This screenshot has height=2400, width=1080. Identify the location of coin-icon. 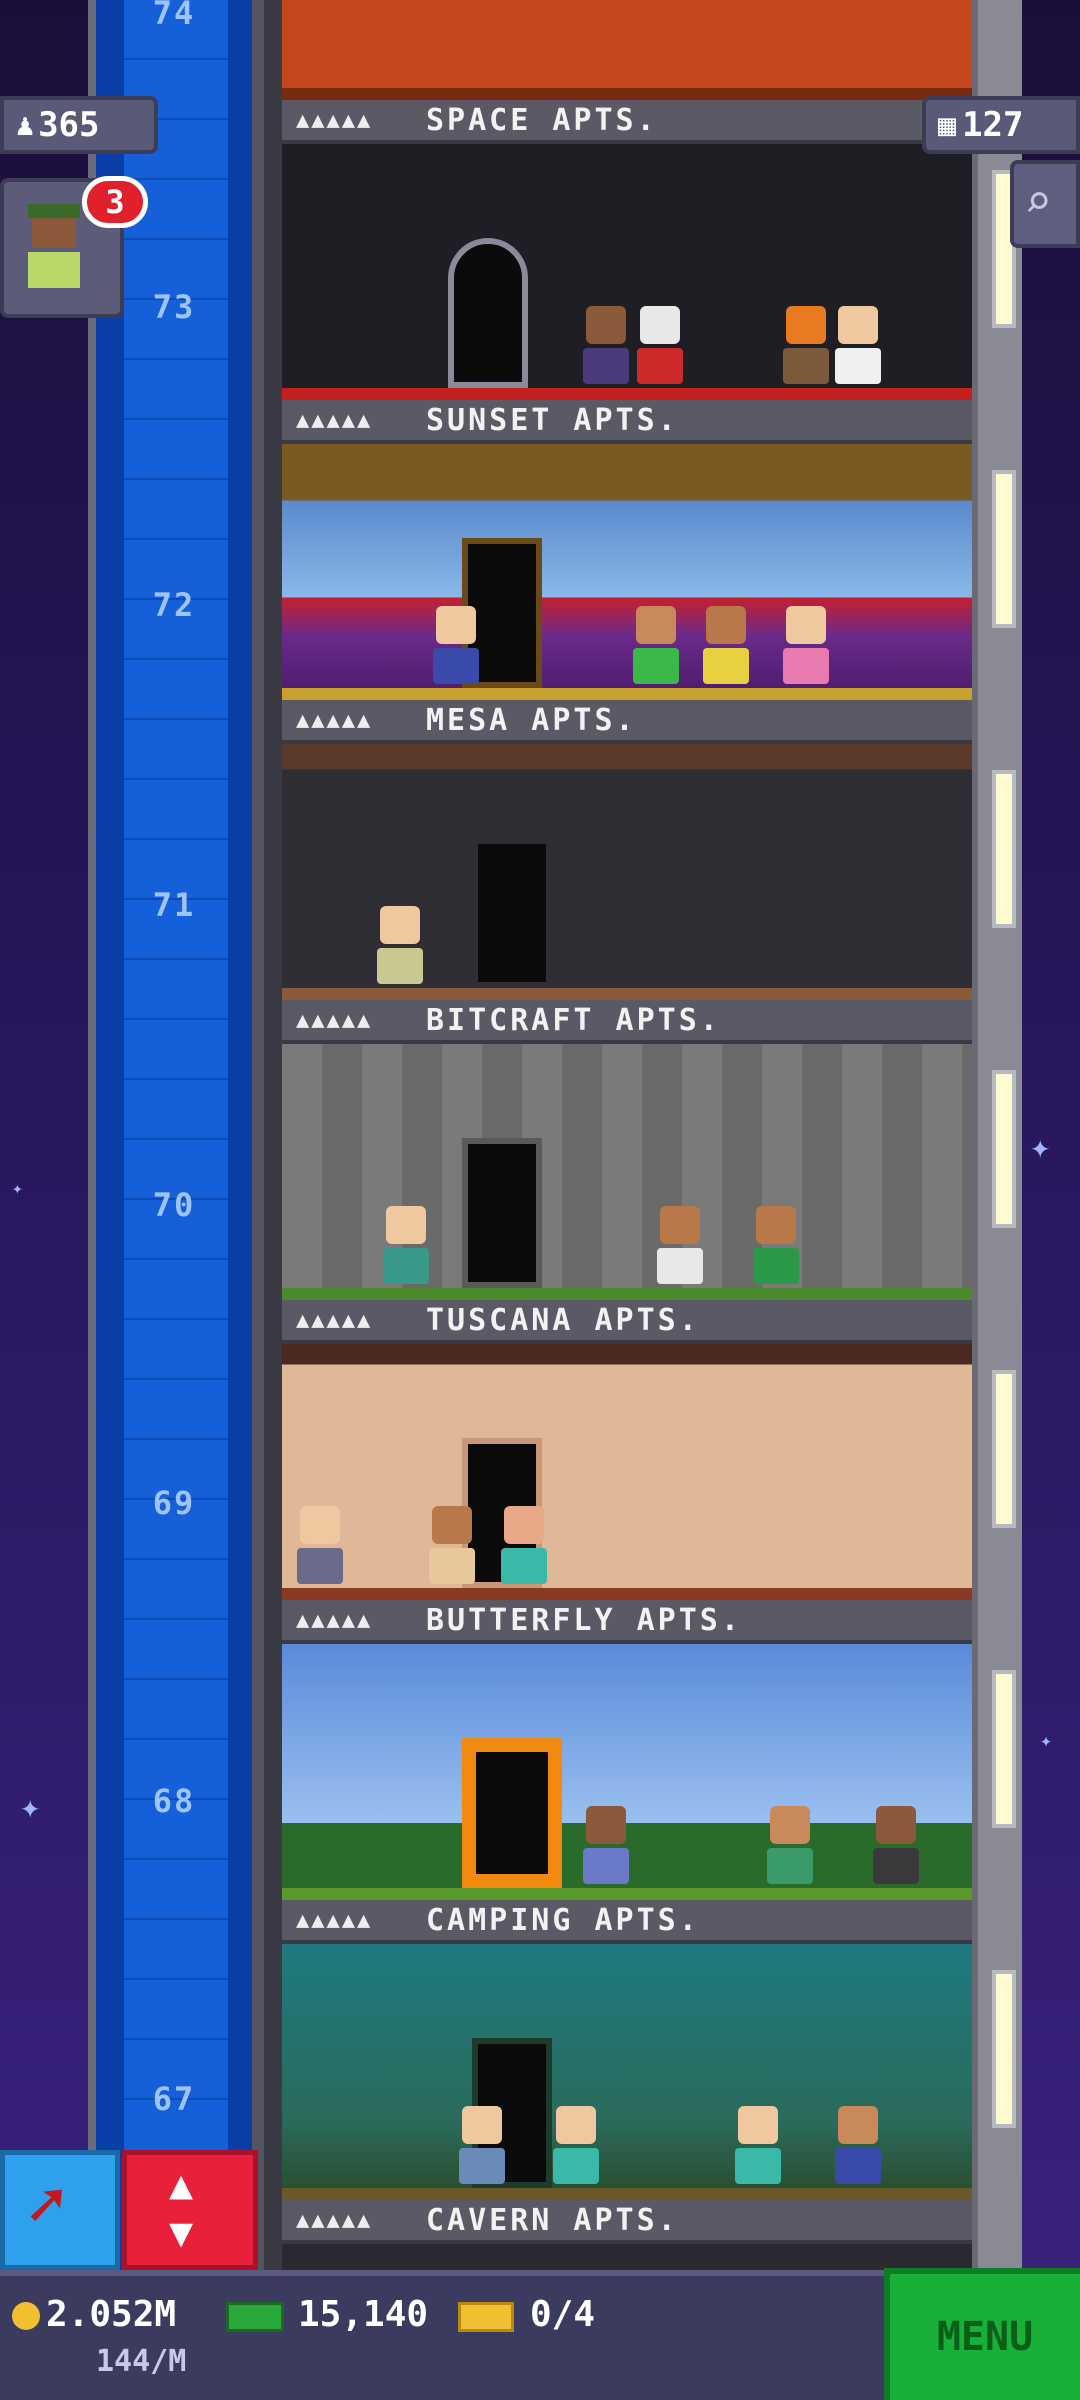
(26, 2316).